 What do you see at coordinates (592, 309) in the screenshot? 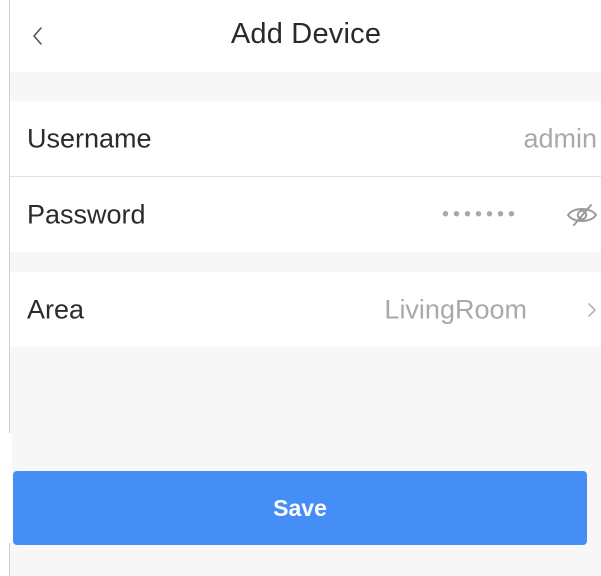
I see `chevron-right-icon` at bounding box center [592, 309].